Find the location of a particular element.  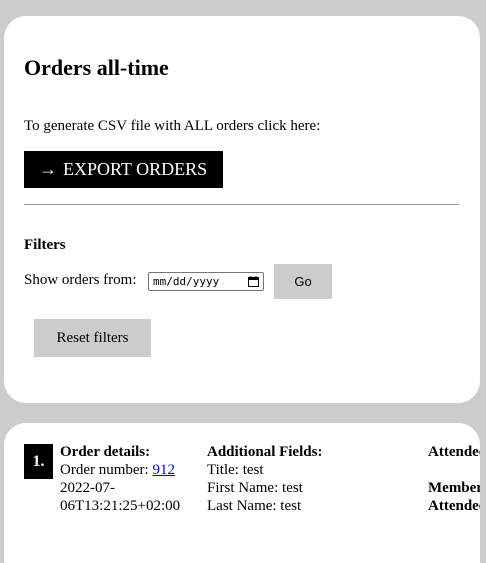

export-orders-button: → EXPORT ORDERS is located at coordinates (123, 169).